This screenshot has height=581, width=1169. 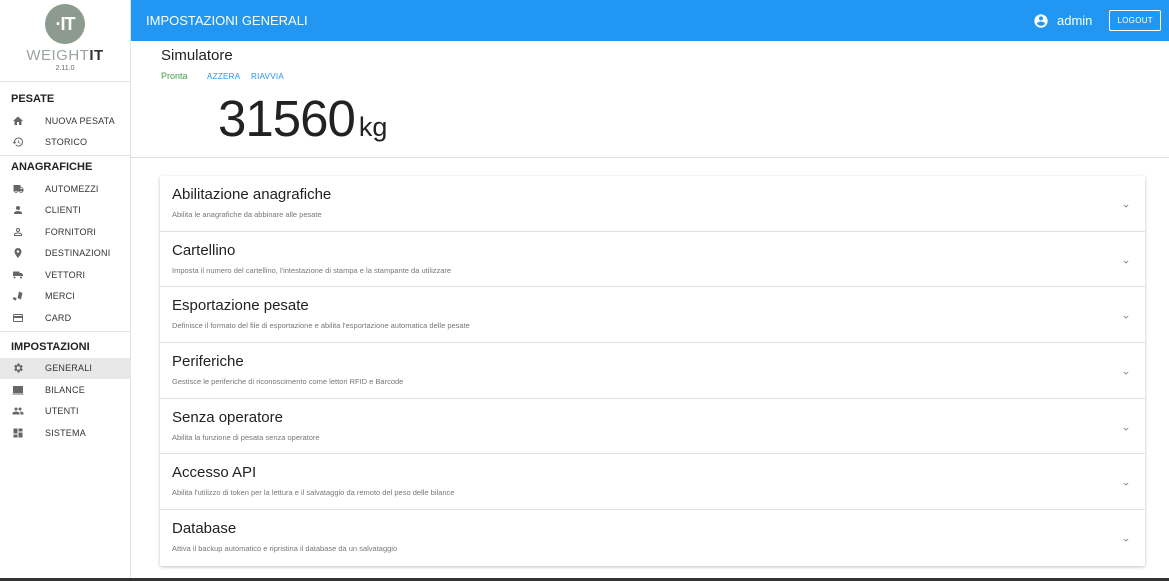 I want to click on section-pesate: PESATE NUOVA PESATA STORICO, so click(x=65, y=122).